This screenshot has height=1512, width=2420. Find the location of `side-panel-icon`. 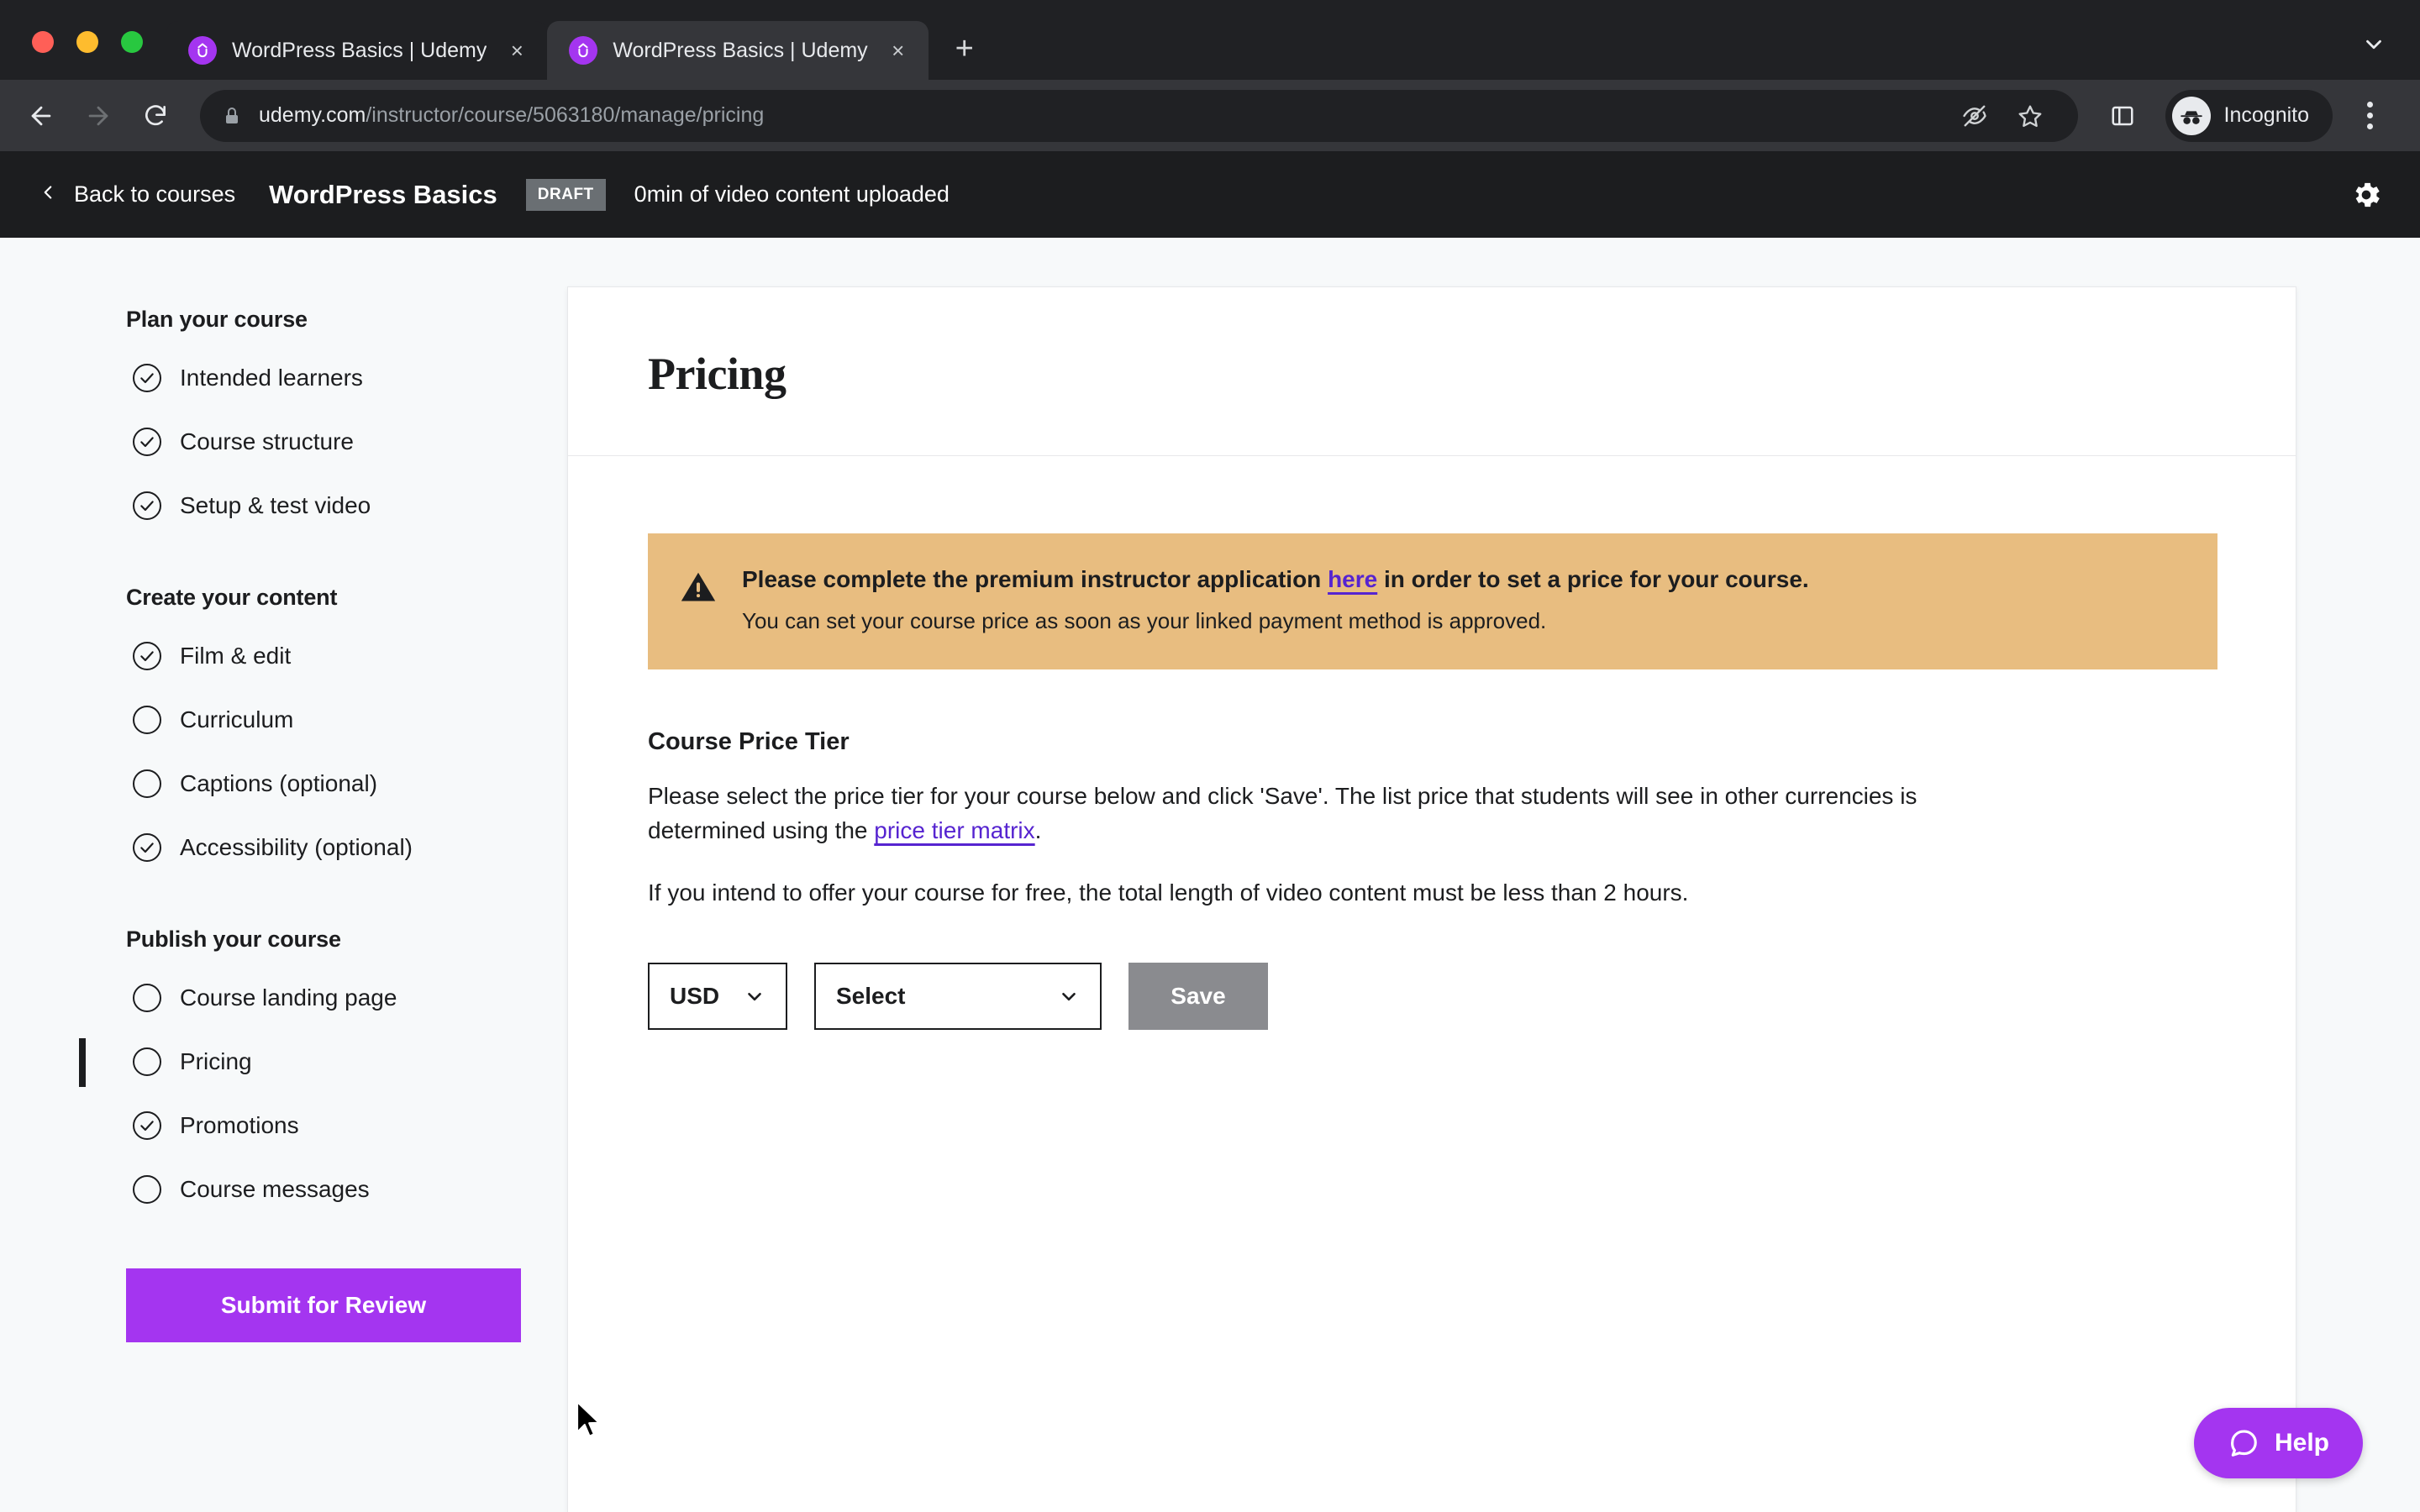

side-panel-icon is located at coordinates (2122, 116).